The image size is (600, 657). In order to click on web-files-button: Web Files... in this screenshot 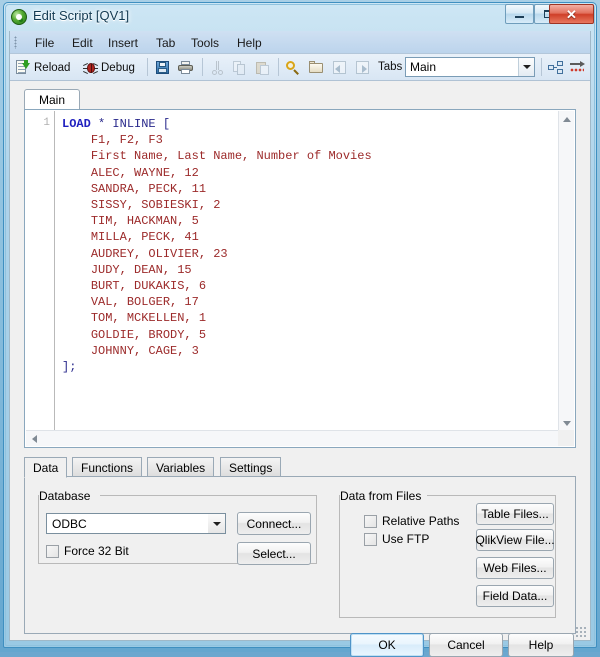, I will do `click(515, 568)`.